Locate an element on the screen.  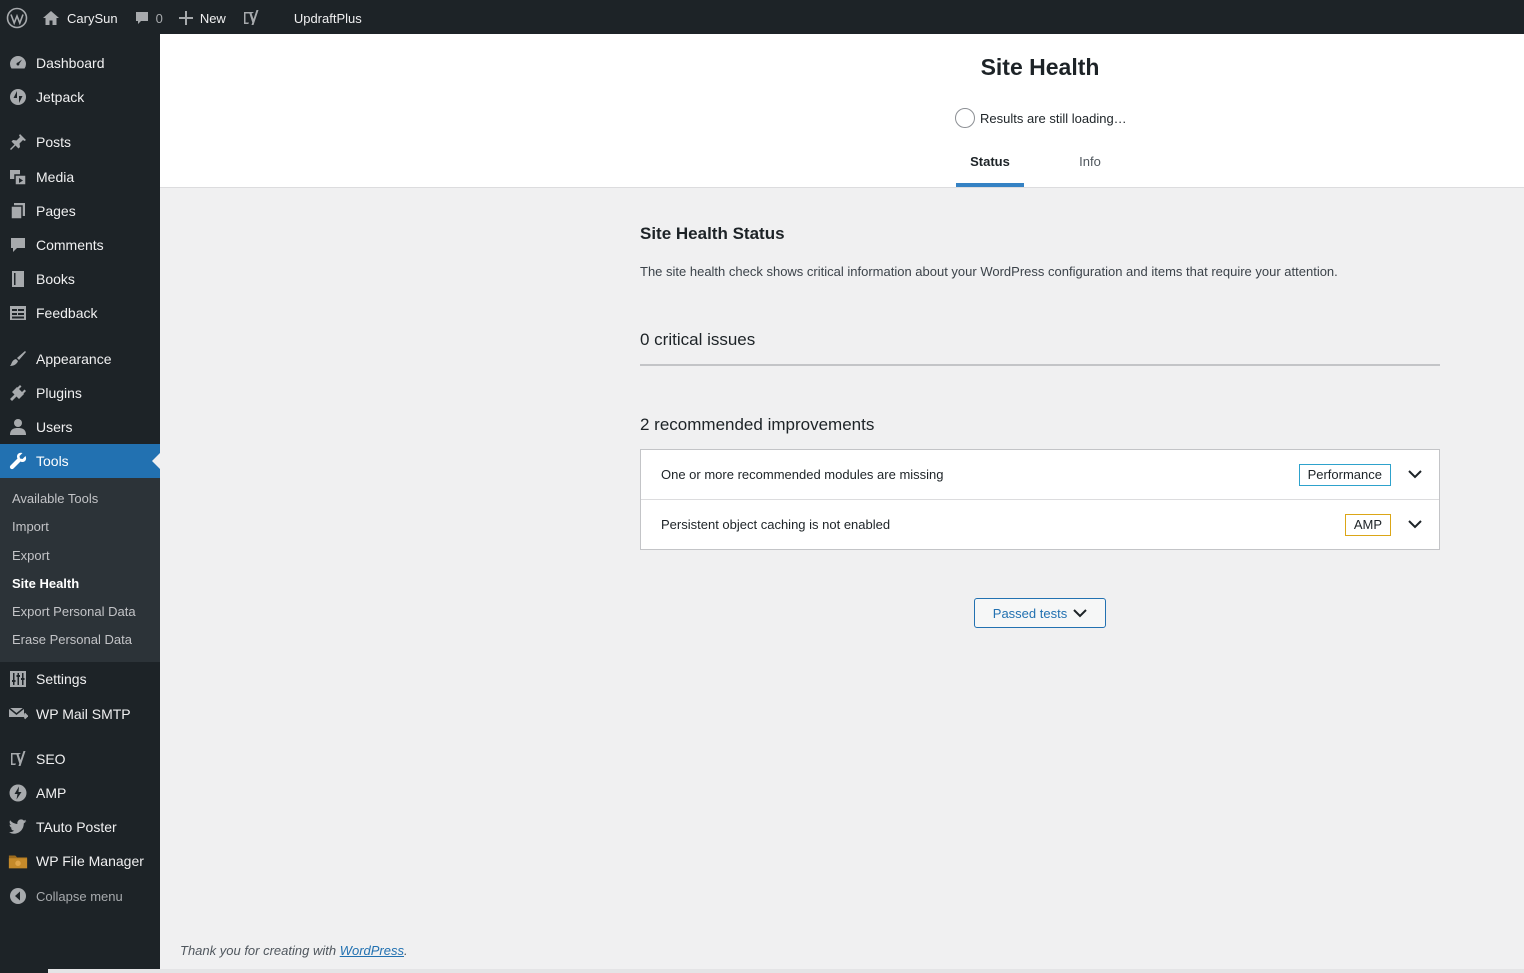
wordpress-logo-button is located at coordinates (17, 18).